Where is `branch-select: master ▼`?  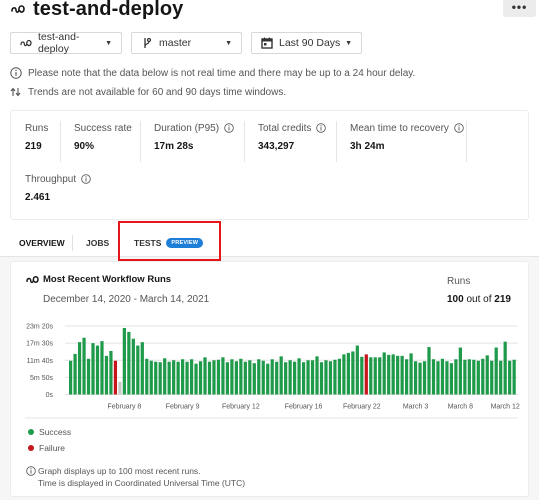
branch-select: master ▼ is located at coordinates (186, 43).